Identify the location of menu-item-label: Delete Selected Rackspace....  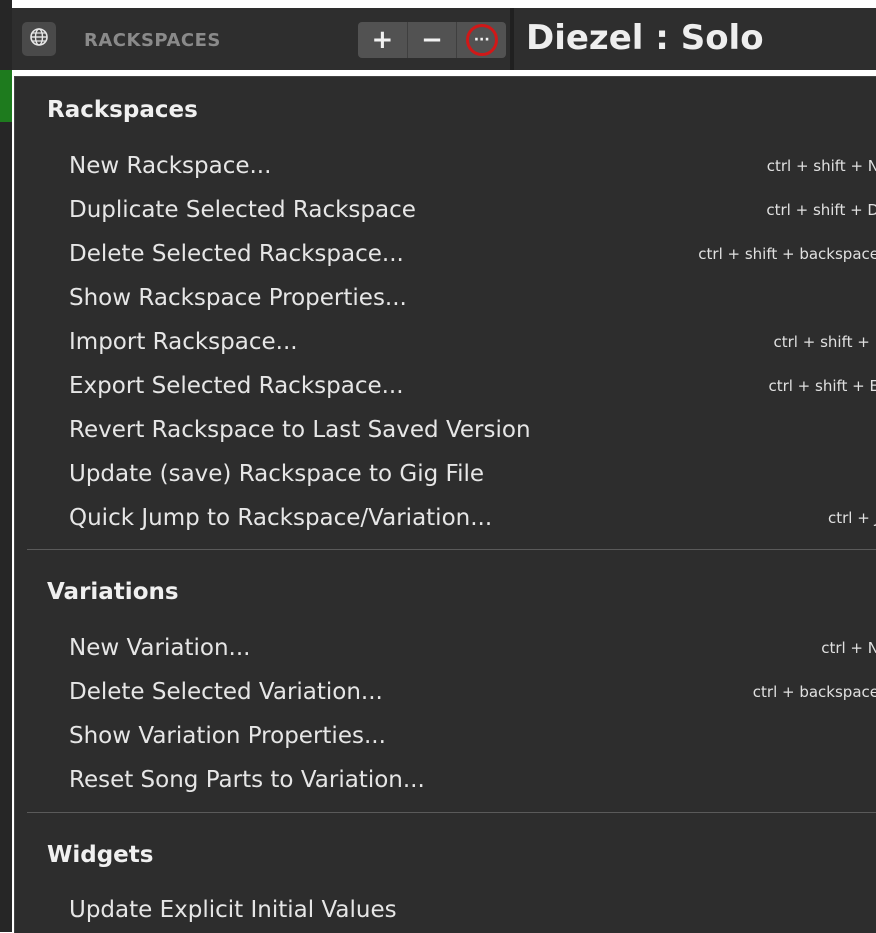
(236, 254).